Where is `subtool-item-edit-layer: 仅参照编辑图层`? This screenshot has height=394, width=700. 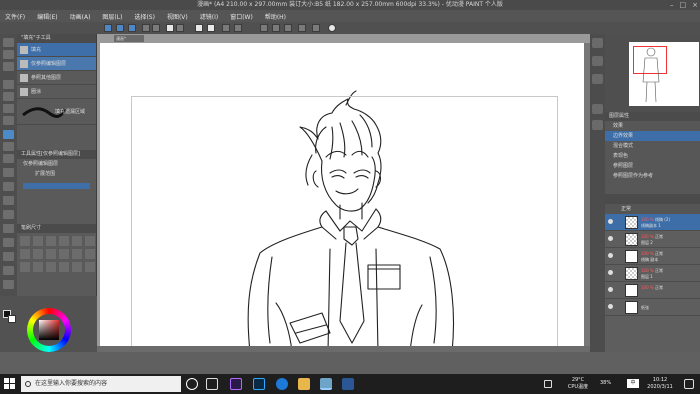 subtool-item-edit-layer: 仅参照编辑图层 is located at coordinates (56, 64).